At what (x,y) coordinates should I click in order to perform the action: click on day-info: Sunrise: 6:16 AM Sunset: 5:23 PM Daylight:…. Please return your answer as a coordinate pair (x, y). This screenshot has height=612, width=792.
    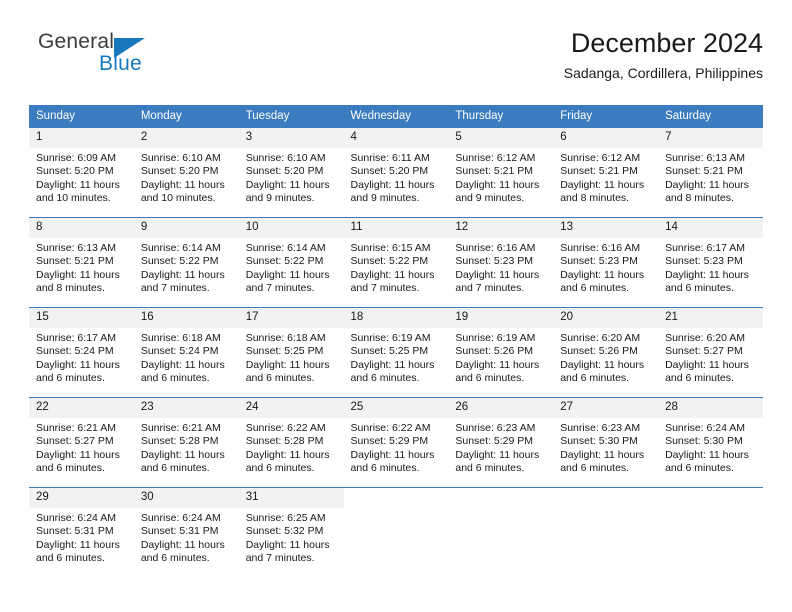
    Looking at the image, I should click on (605, 267).